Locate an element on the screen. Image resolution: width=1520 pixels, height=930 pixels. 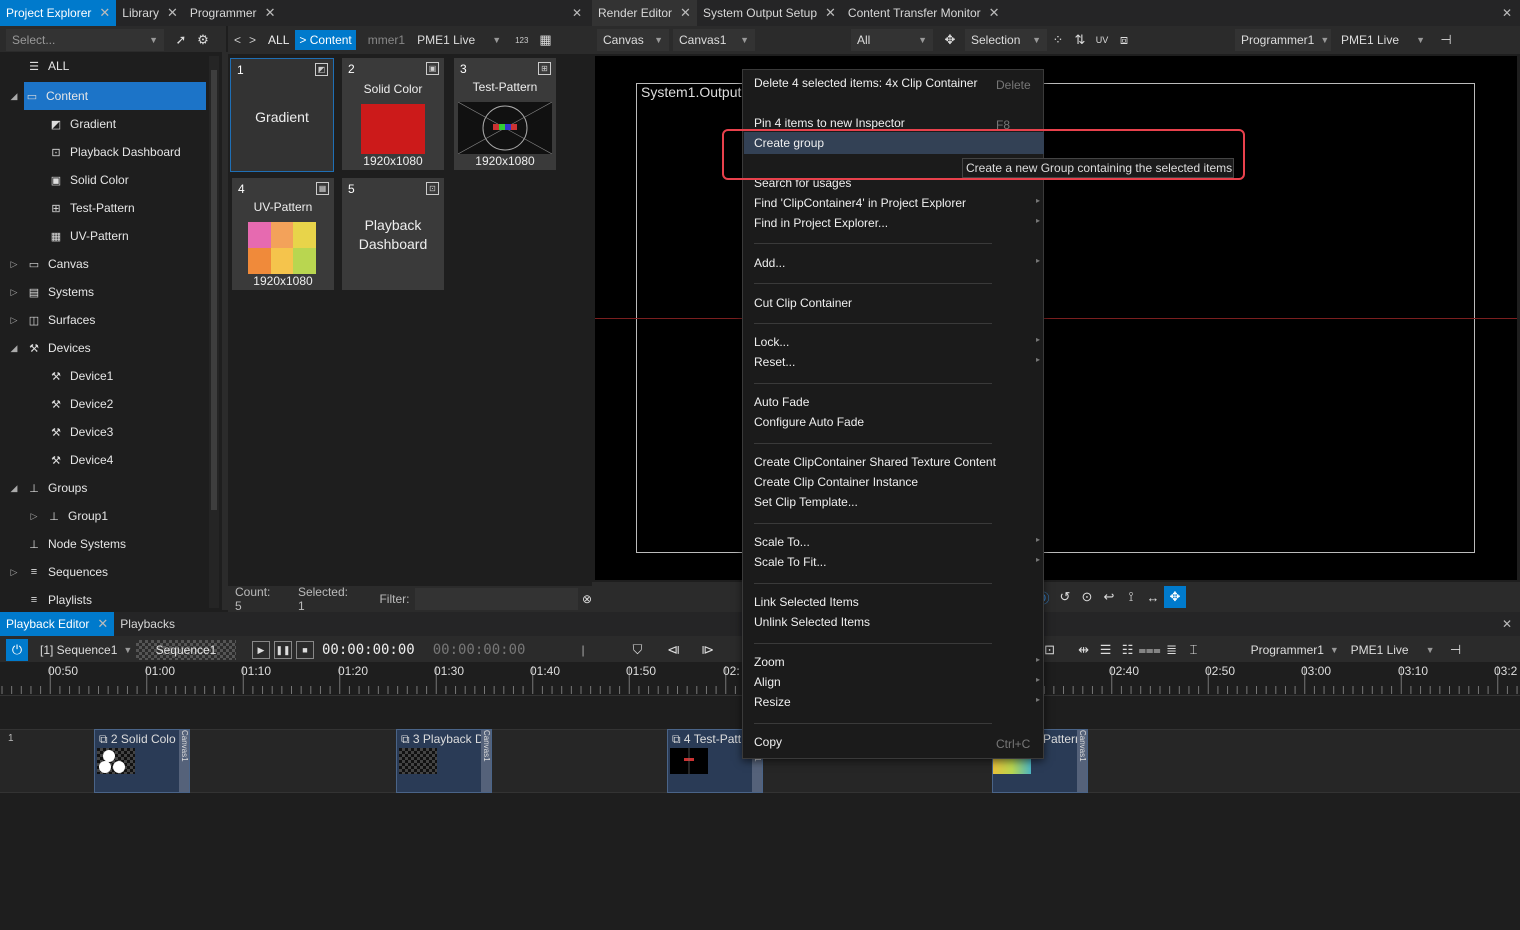
nav-back-button: < is located at coordinates (237, 40).